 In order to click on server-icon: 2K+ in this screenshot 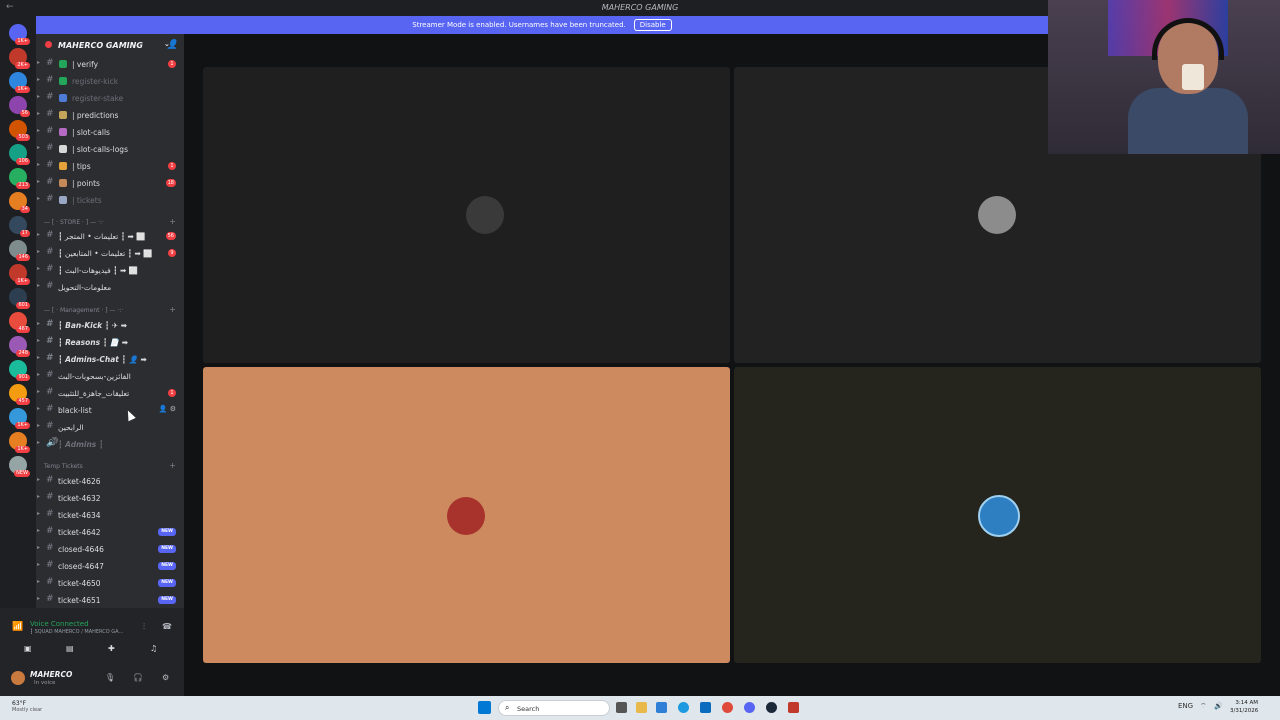, I will do `click(19, 58)`.